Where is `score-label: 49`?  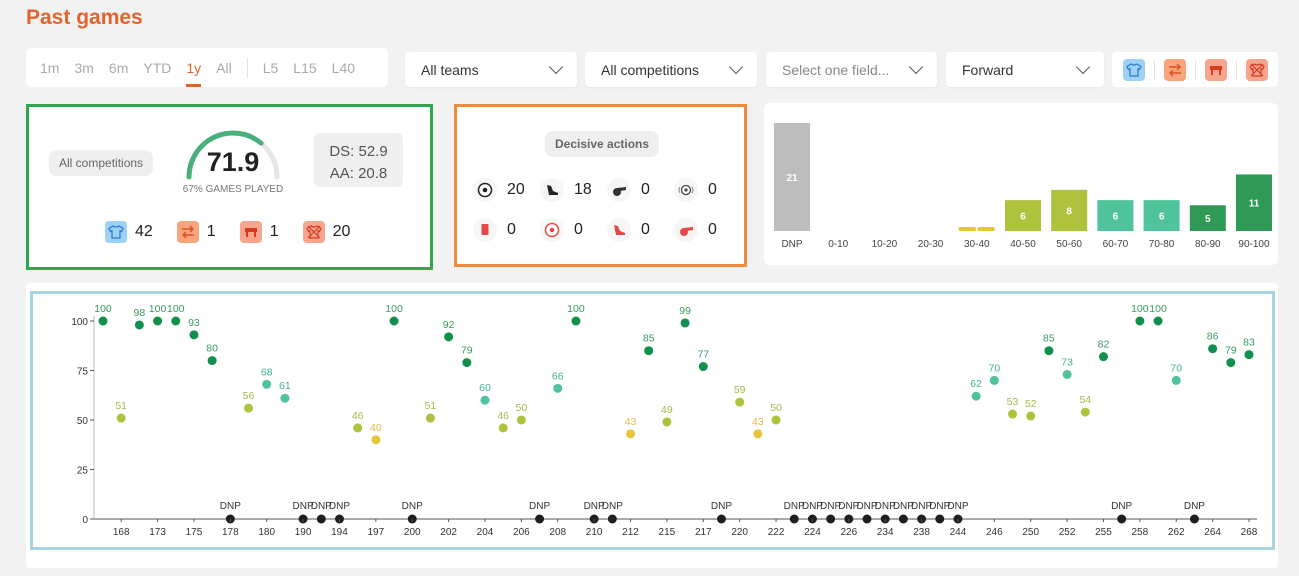 score-label: 49 is located at coordinates (667, 410).